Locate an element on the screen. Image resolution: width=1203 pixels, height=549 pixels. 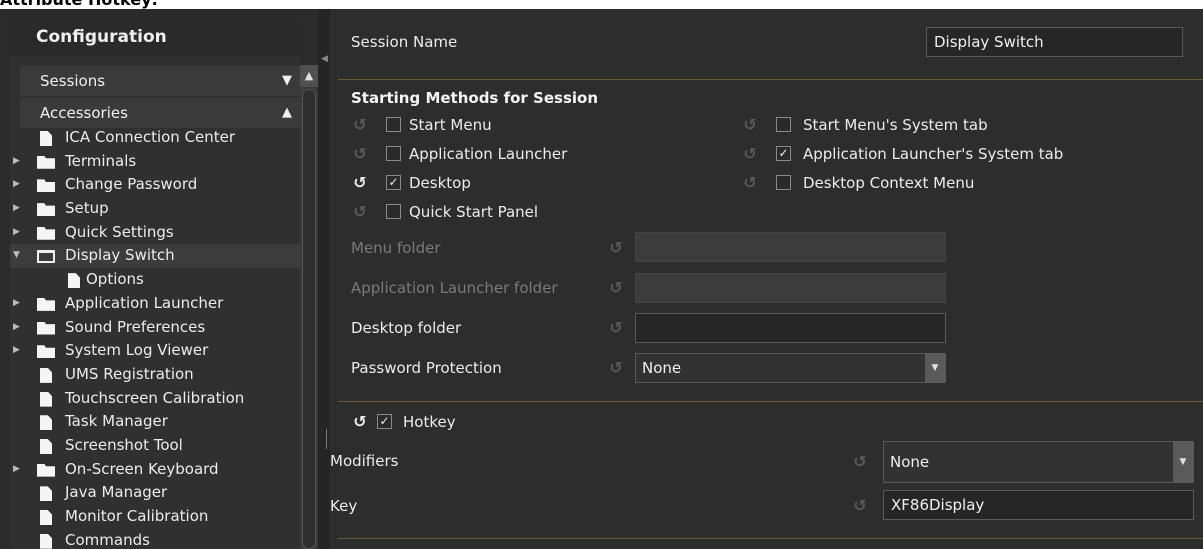
hotkey-row: ↺ ✓ Hotkey is located at coordinates (451, 422).